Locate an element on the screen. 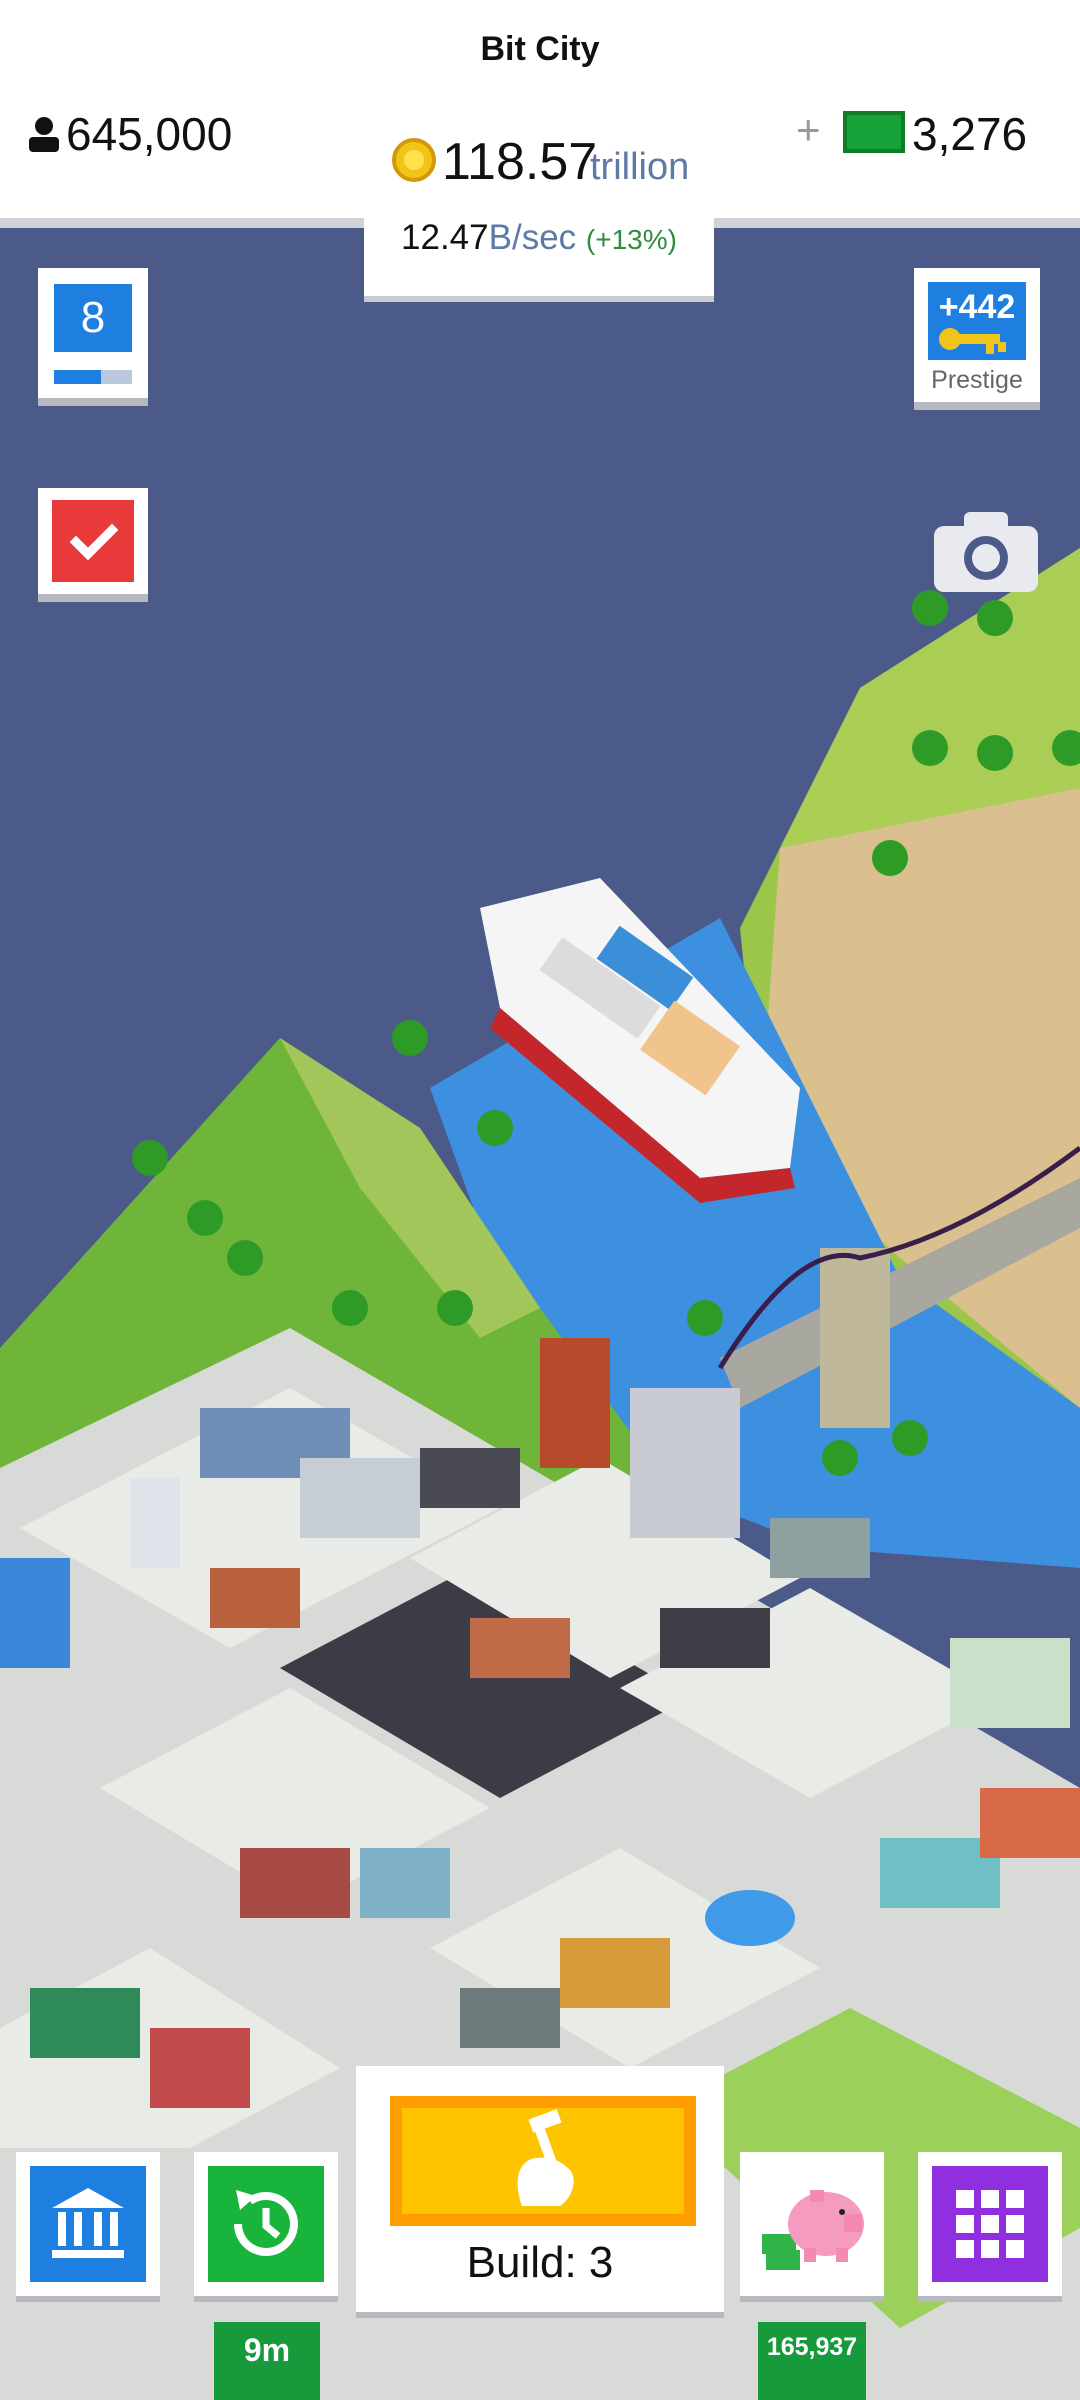 The width and height of the screenshot is (1080, 2400). piggy-bank-icon is located at coordinates (813, 2230).